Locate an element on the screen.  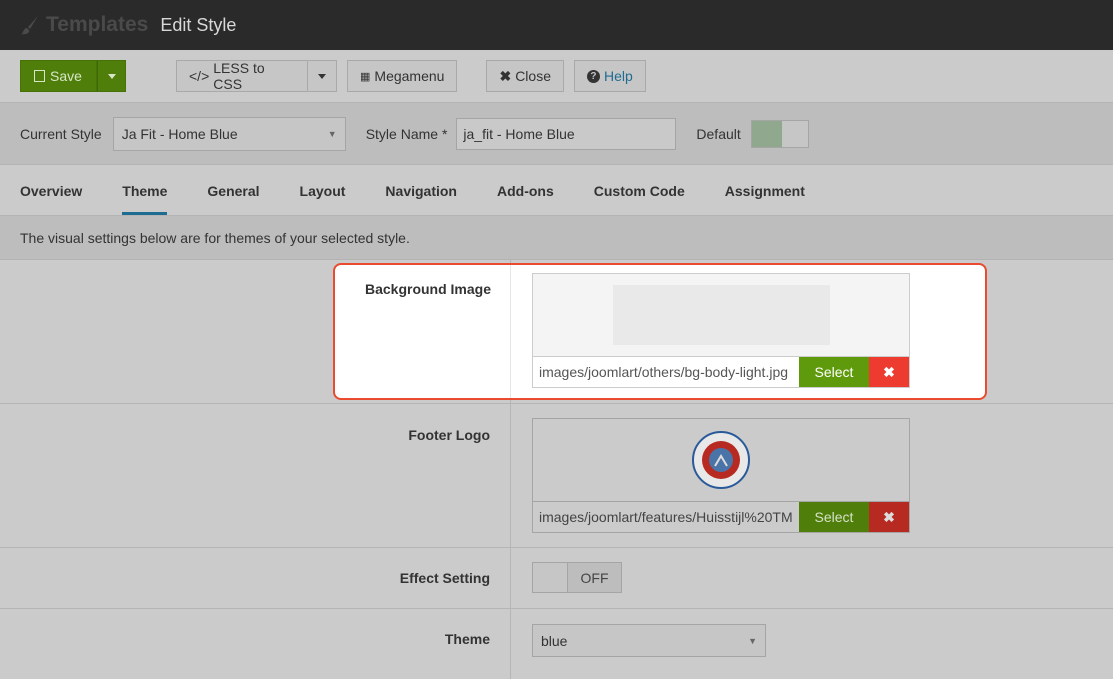
sport-logo-image is located at coordinates (721, 460).